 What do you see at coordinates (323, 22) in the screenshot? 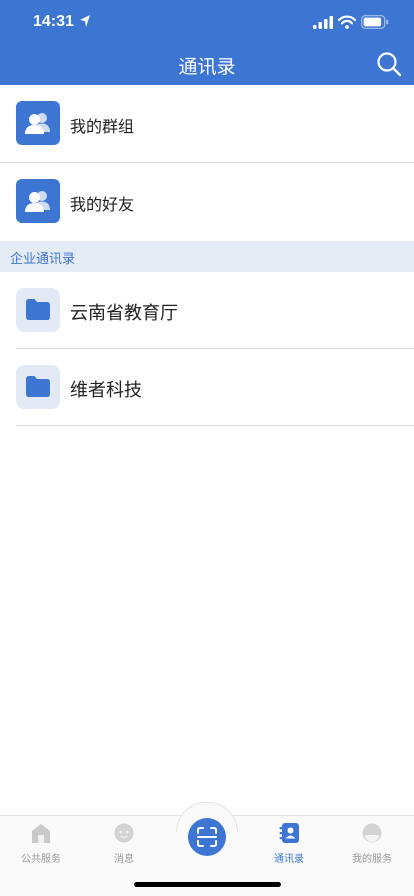
I see `cellular-signal-icon` at bounding box center [323, 22].